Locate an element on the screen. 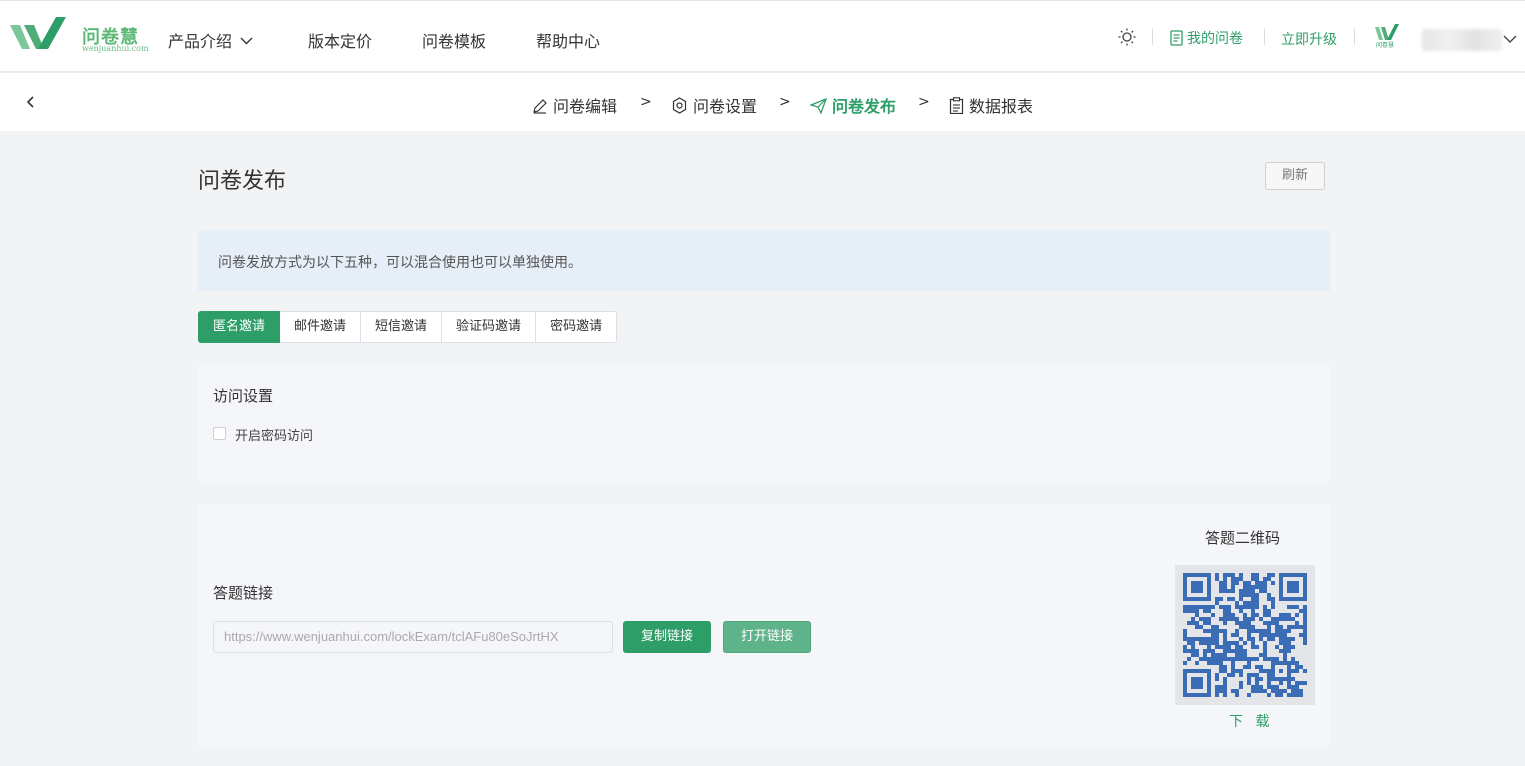 This screenshot has height=766, width=1525. step-settings: 问卷设置 is located at coordinates (714, 105).